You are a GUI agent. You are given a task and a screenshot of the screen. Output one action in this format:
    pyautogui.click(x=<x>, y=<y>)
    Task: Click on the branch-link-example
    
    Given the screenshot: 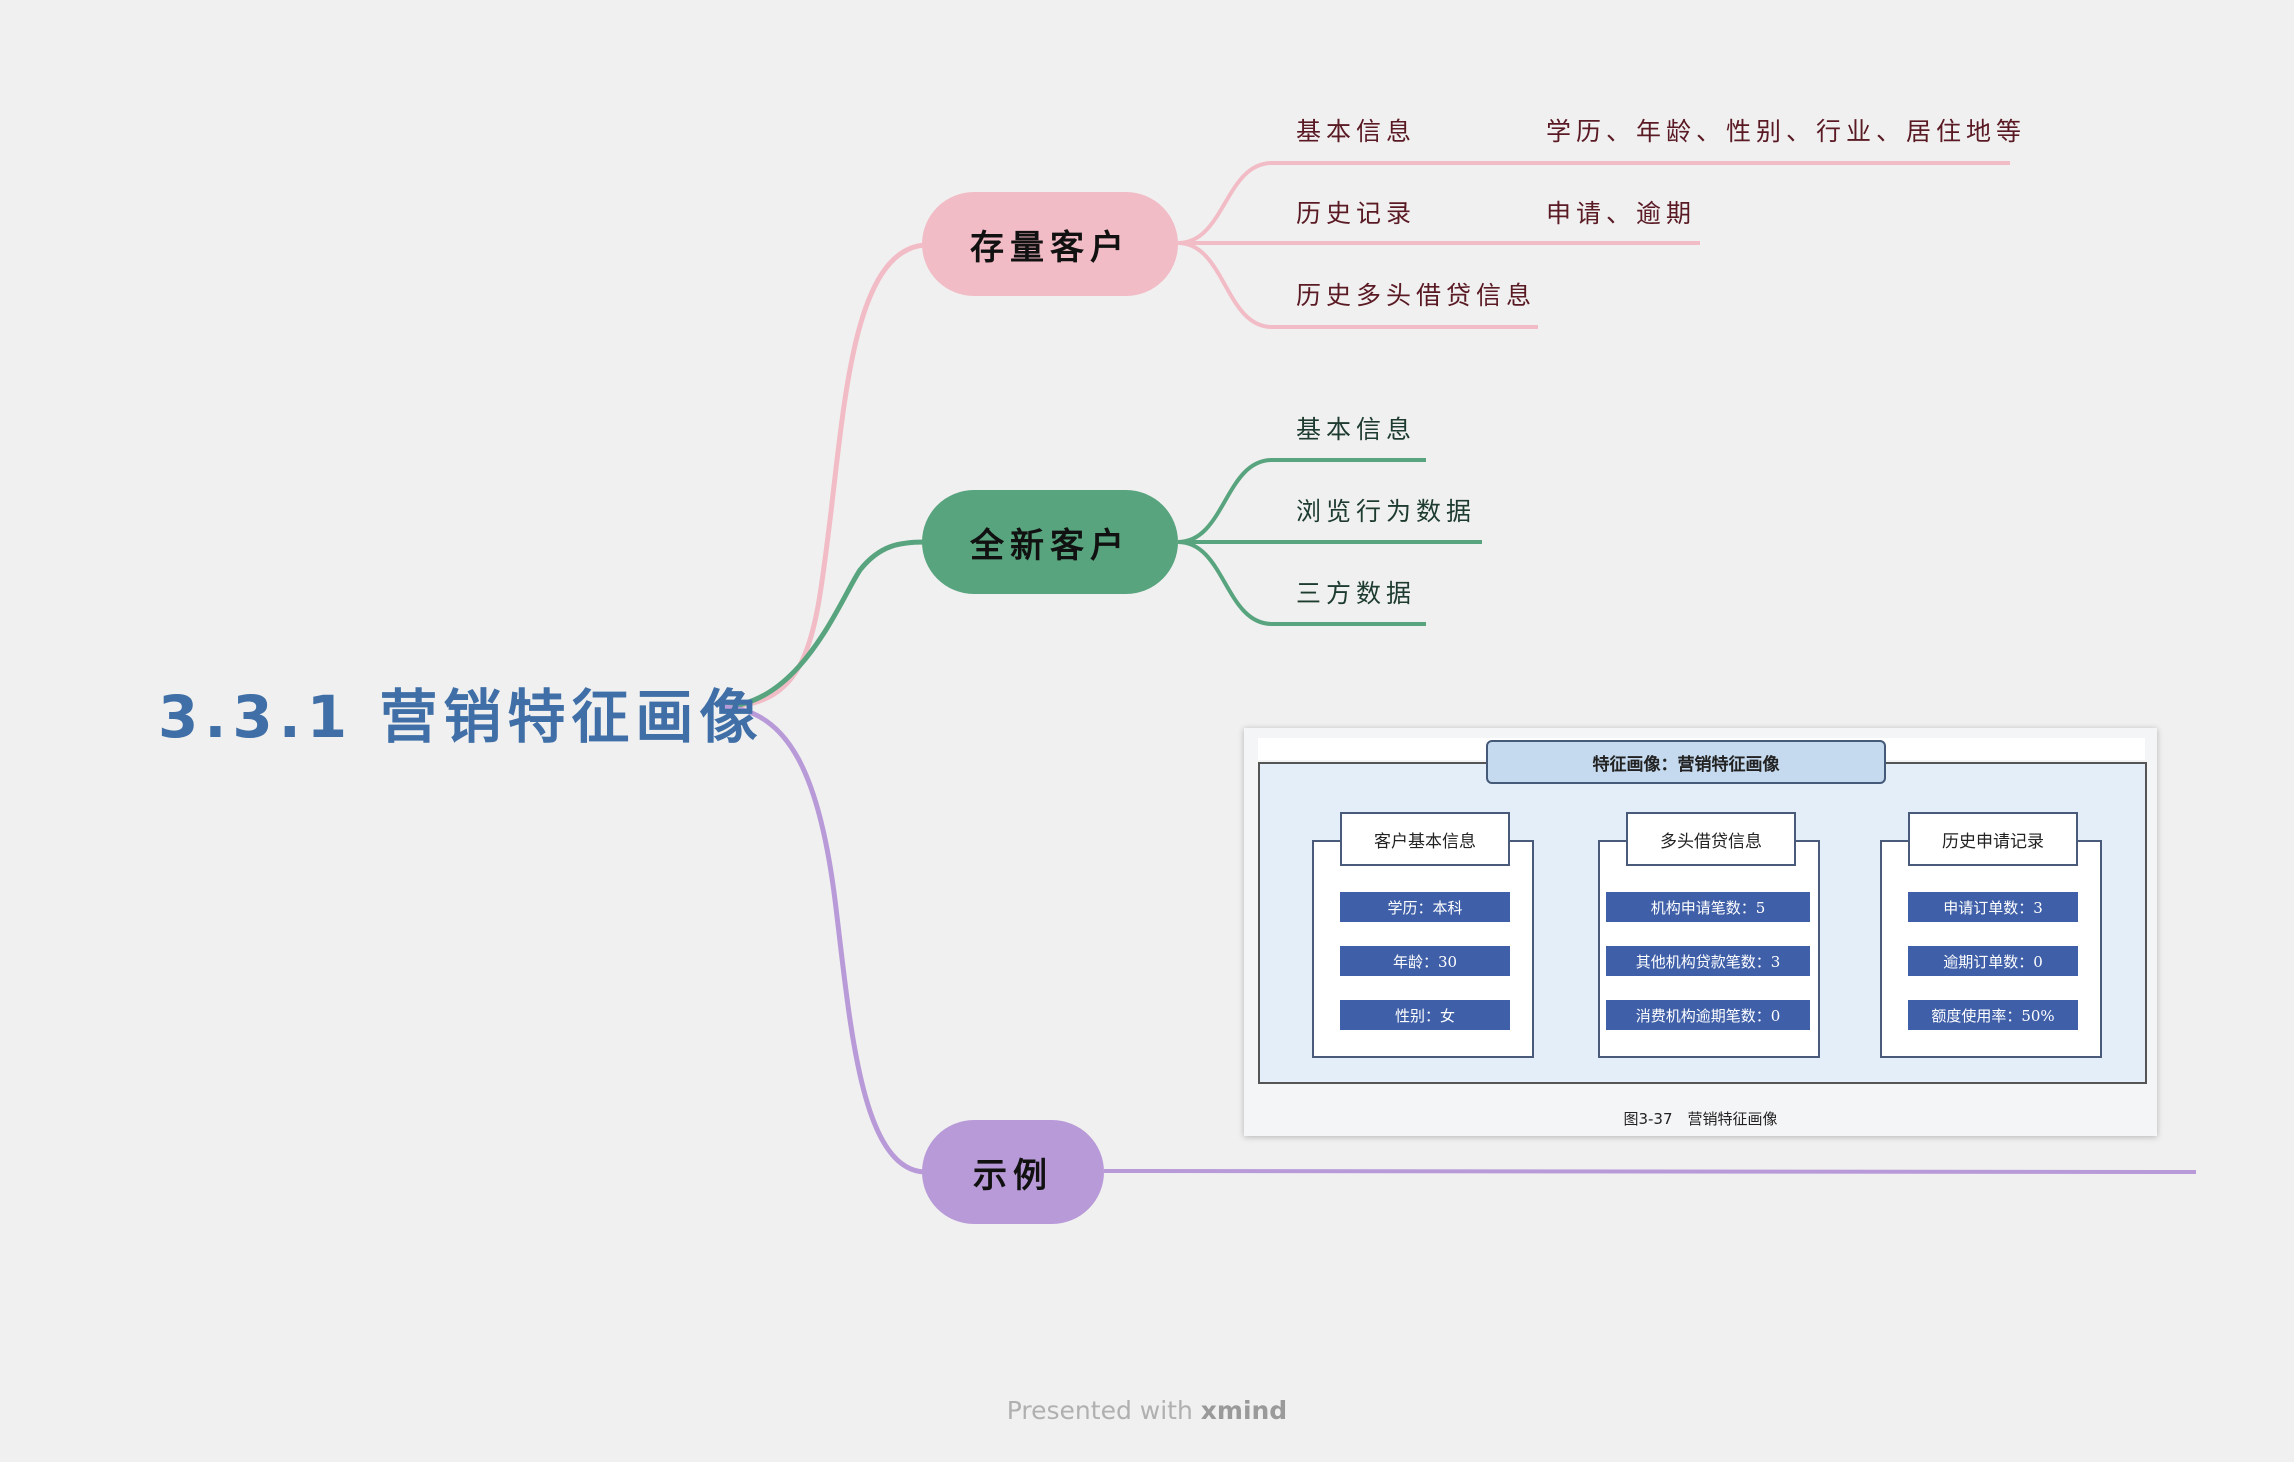 What is the action you would take?
    pyautogui.click(x=822, y=939)
    